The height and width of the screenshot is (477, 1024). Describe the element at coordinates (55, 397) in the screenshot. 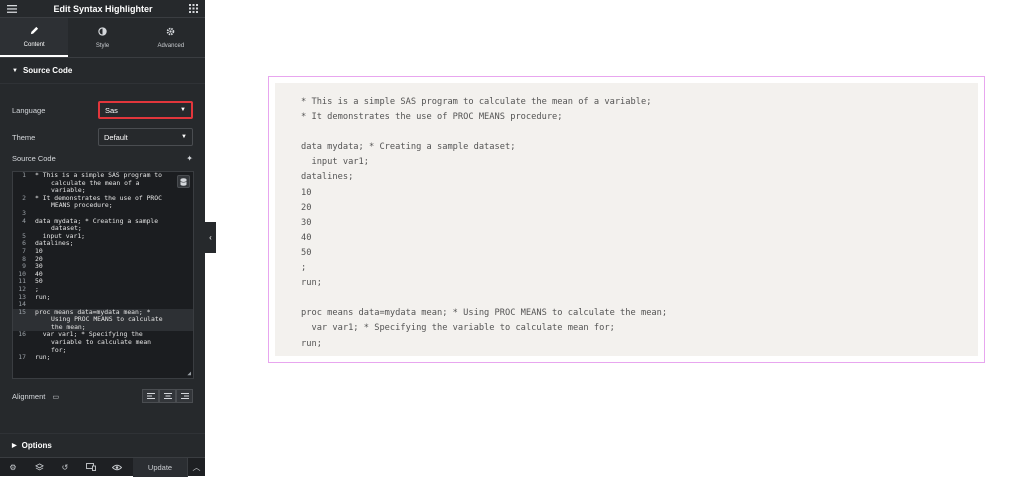

I see `desktop-icon: ▭` at that location.